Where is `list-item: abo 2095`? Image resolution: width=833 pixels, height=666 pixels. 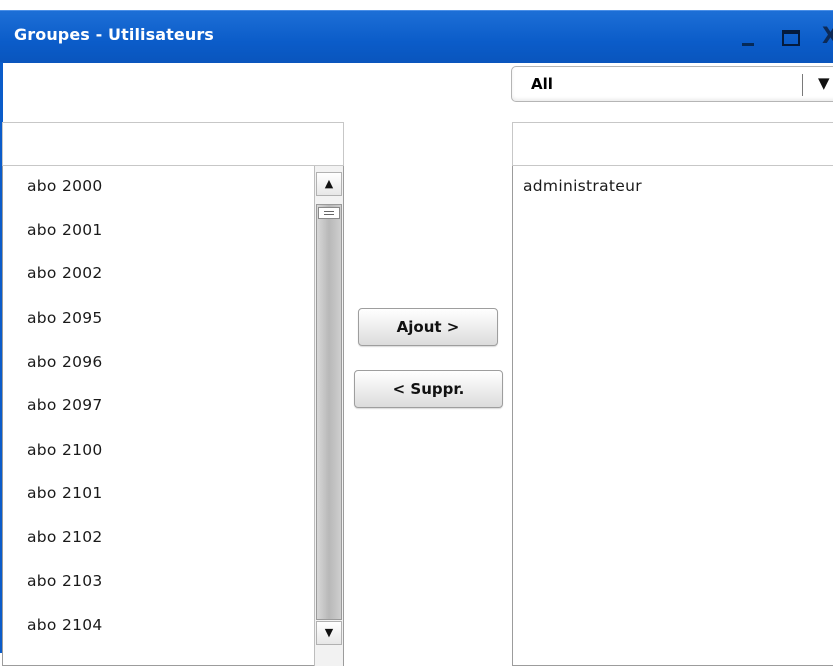 list-item: abo 2095 is located at coordinates (65, 318).